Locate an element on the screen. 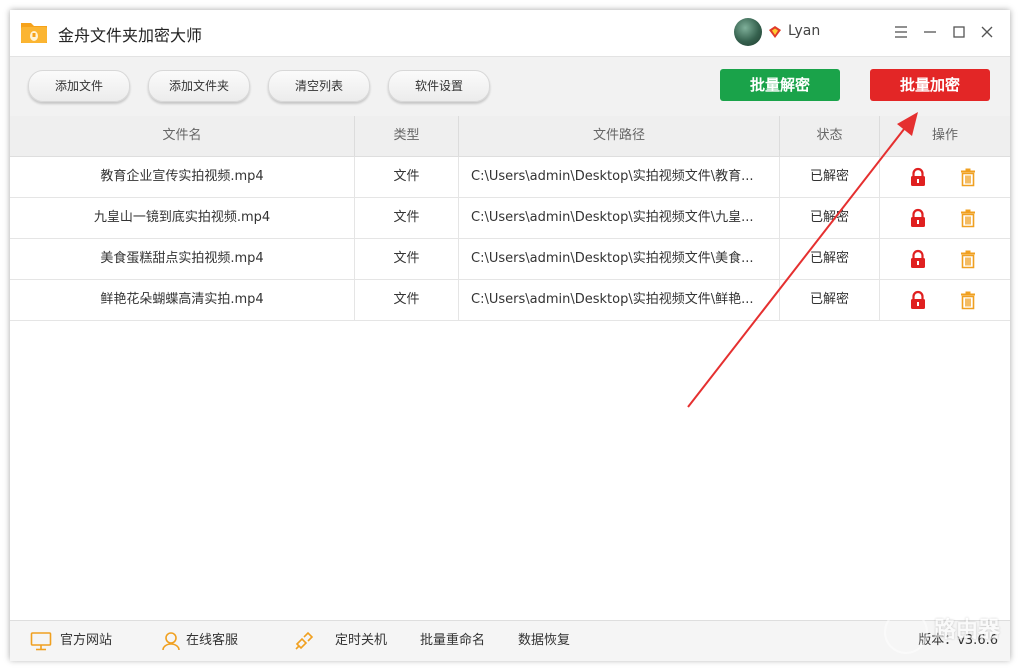  watermark: 路由器 is located at coordinates (946, 631).